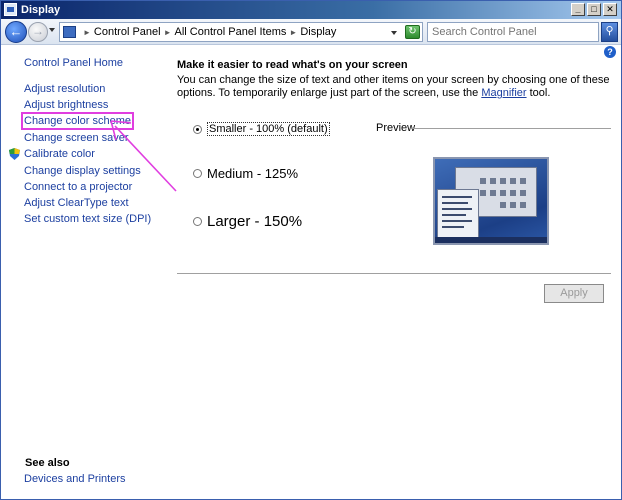 The width and height of the screenshot is (622, 500). I want to click on breadcrumb-control-panel: Control Panel, so click(127, 32).